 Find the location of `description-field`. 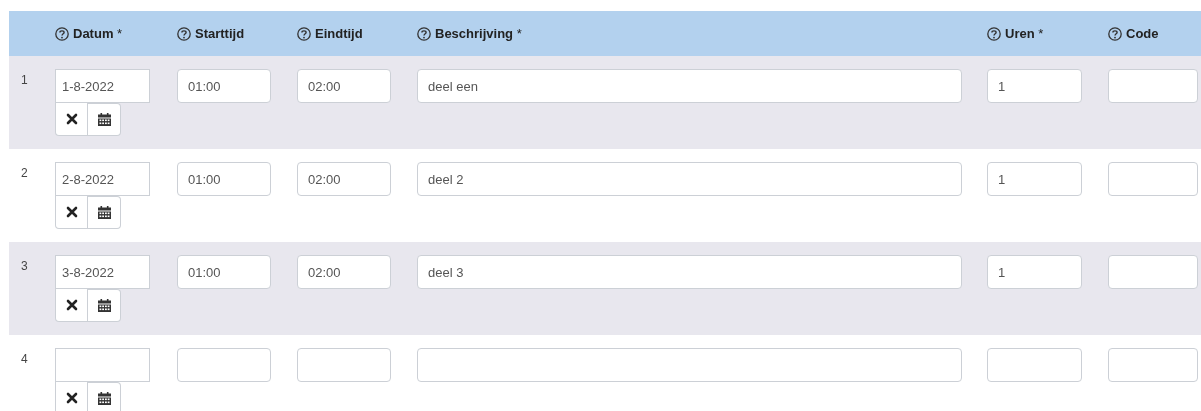

description-field is located at coordinates (689, 365).